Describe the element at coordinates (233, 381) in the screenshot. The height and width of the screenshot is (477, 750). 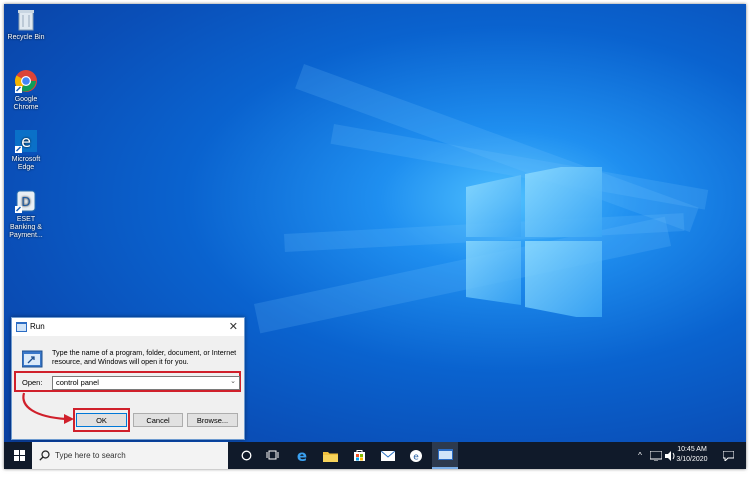
I see `chevron-down-icon: ⌄` at that location.